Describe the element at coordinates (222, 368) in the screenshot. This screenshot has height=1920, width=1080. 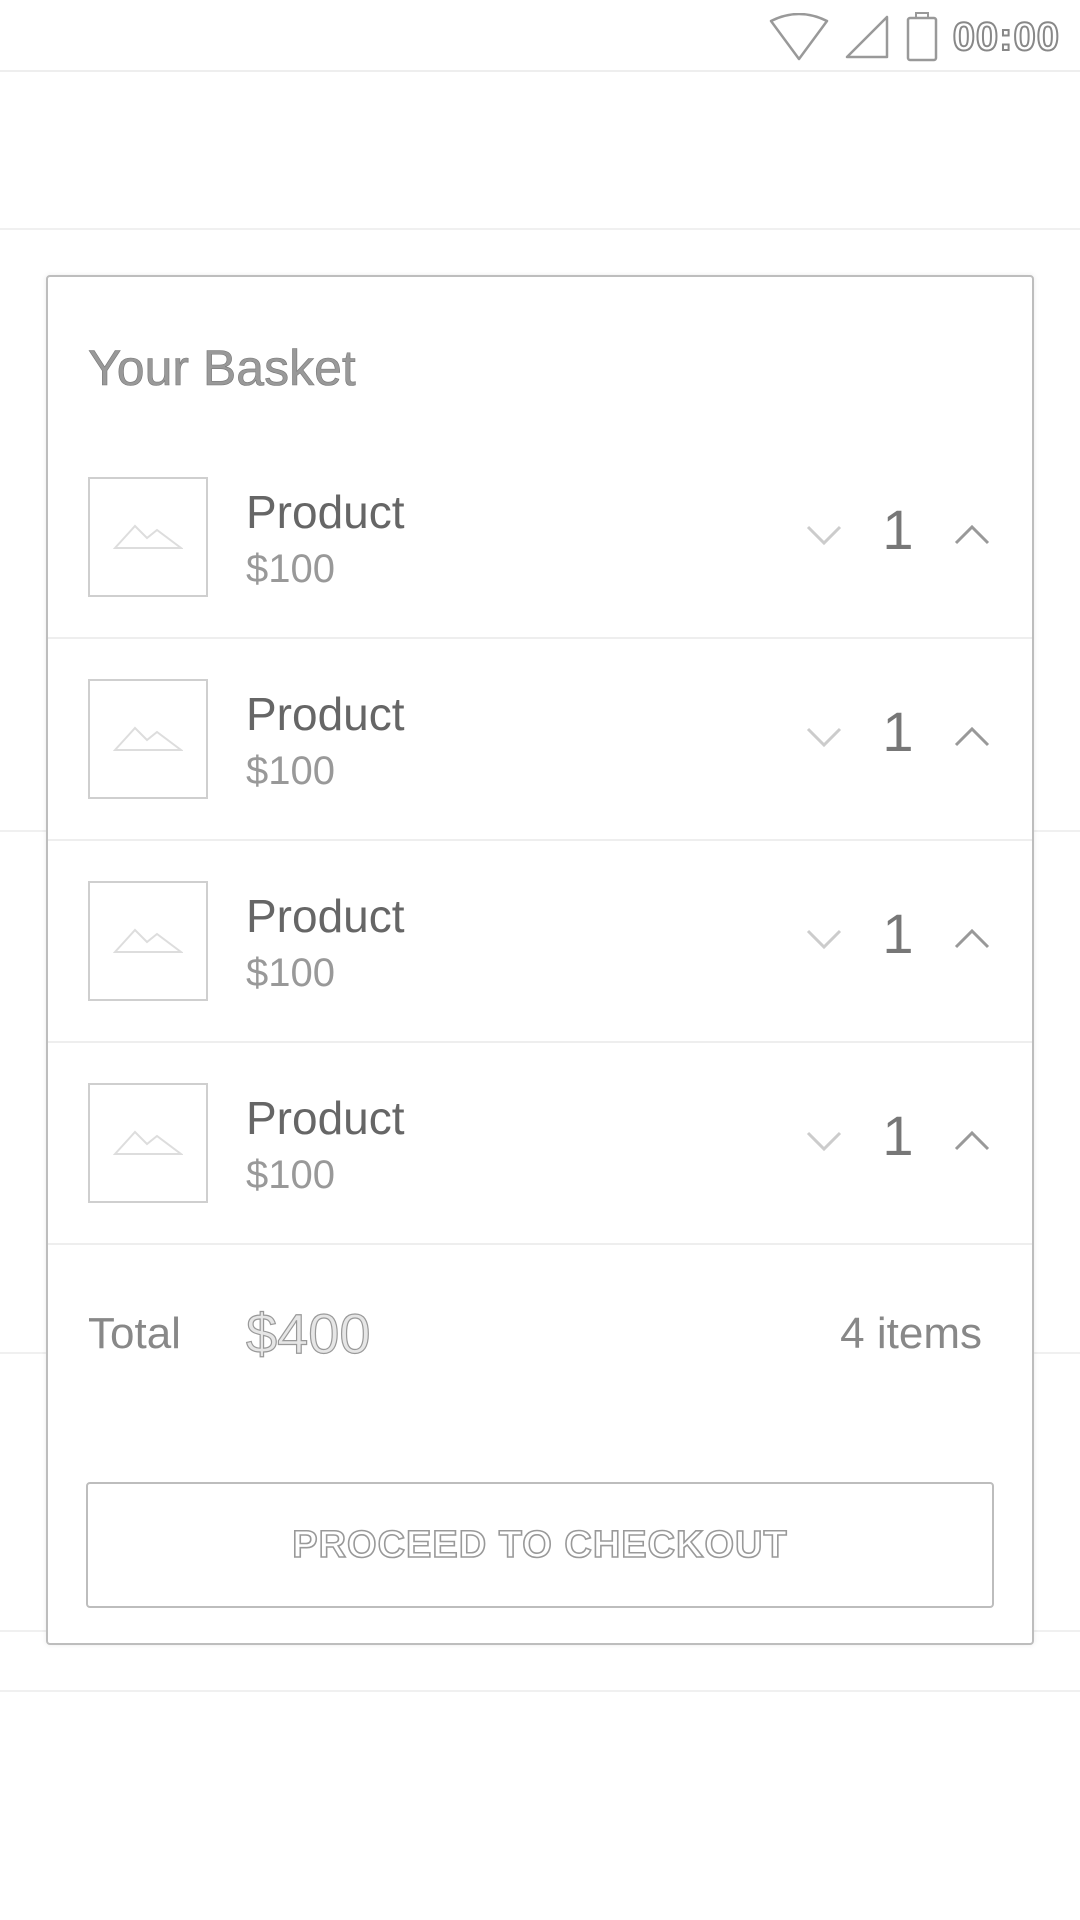
I see `basket-title: Your Basket` at that location.